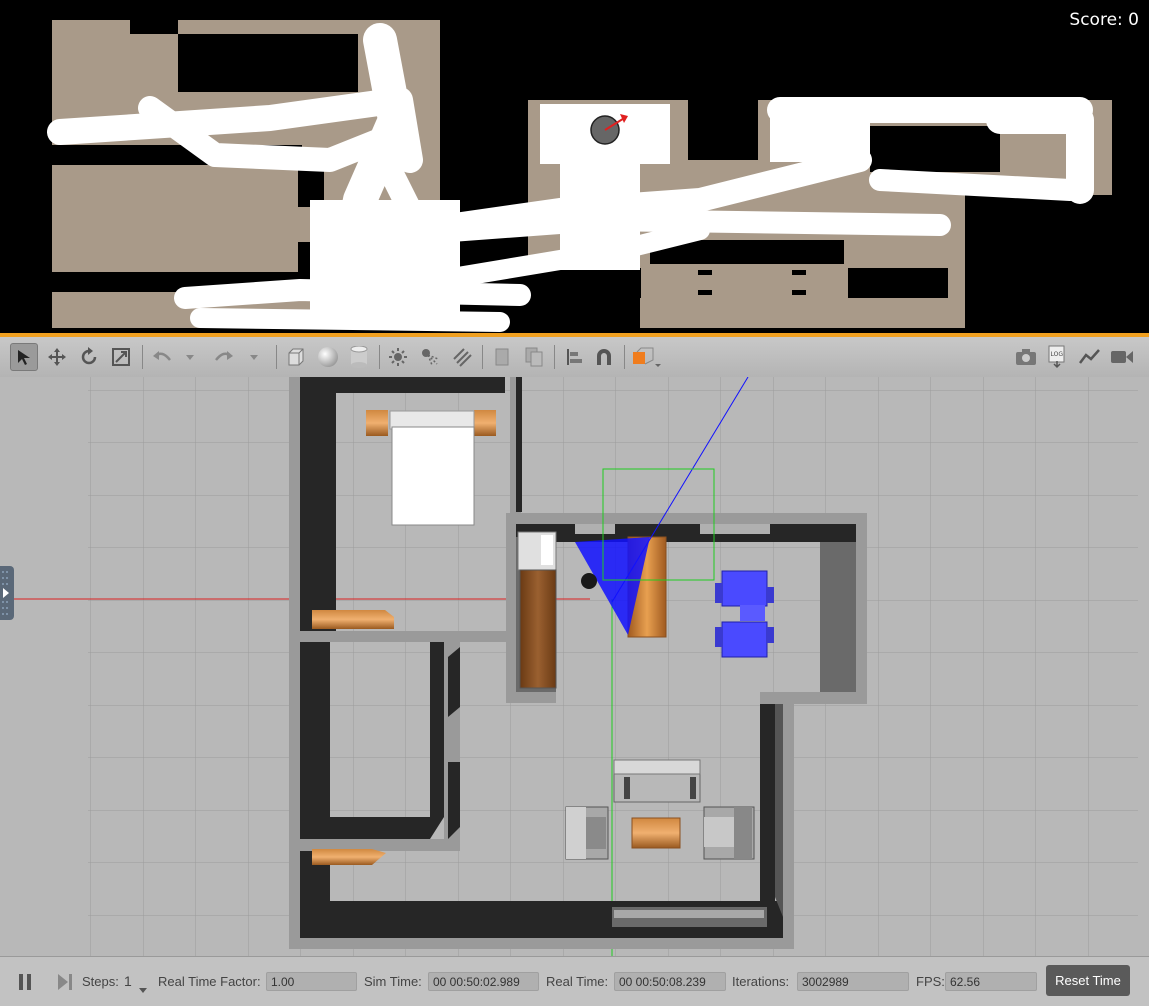  I want to click on sphere-icon, so click(328, 357).